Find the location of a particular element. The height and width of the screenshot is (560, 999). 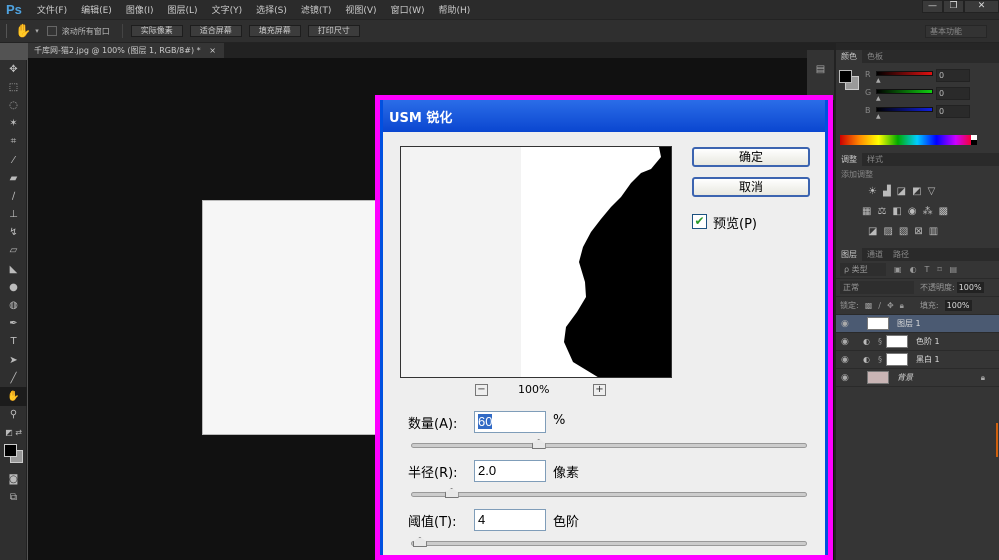

lock-all-icon: 🔒︎ is located at coordinates (902, 306).